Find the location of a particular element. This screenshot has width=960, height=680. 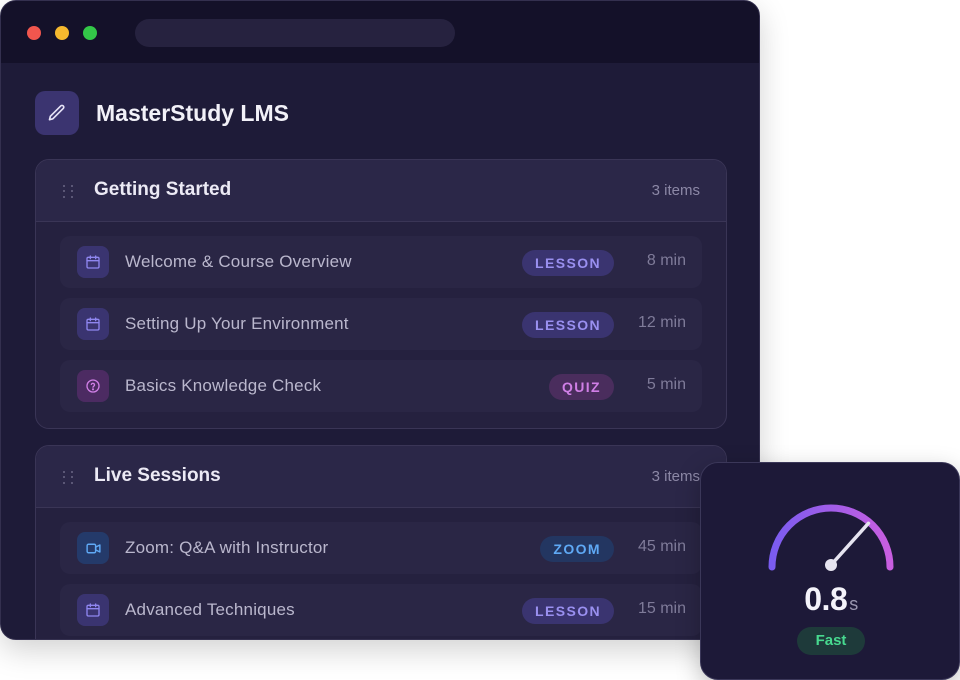

lesson-duration: 12 min is located at coordinates (661, 322).